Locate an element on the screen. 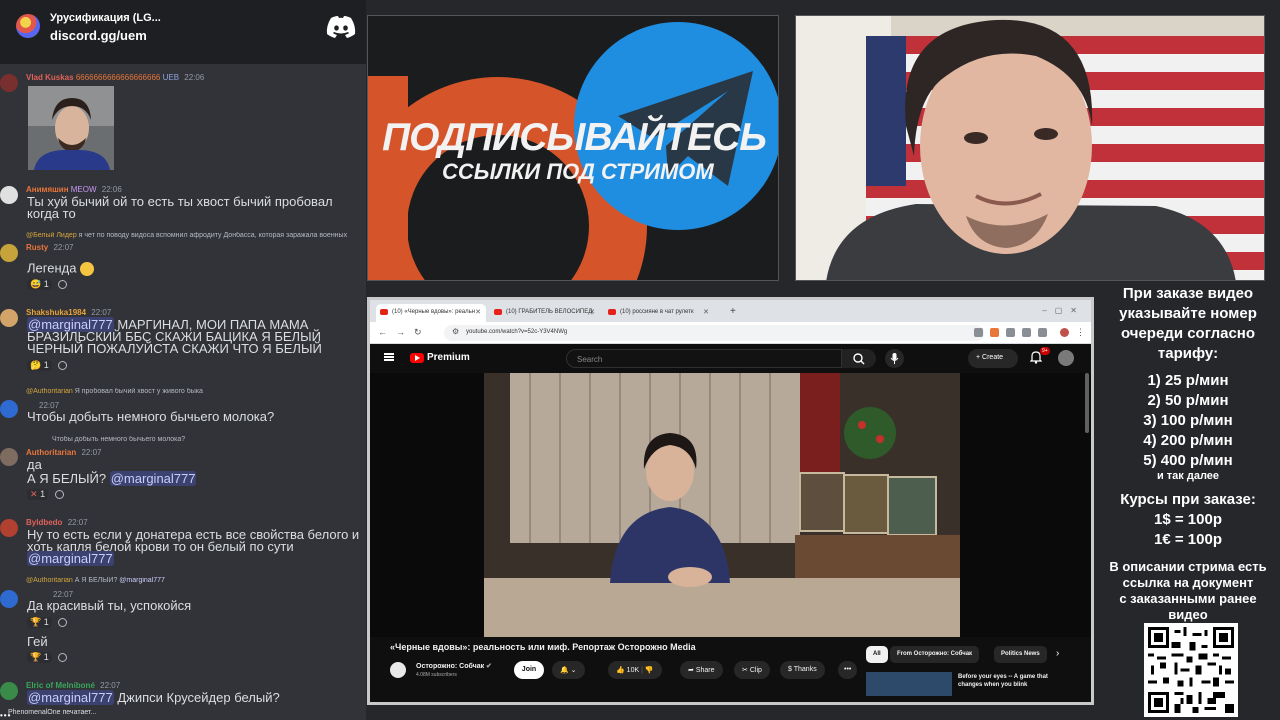 This screenshot has width=1280, height=720. notification-count-badge: 9+ is located at coordinates (1045, 351).